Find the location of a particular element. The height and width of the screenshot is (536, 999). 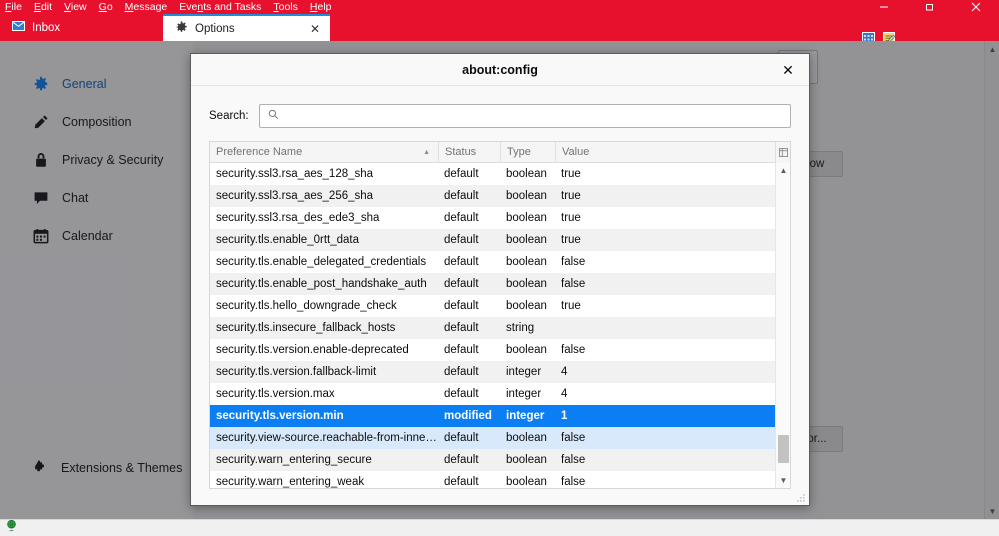

cell-name: security.tls.hello_downgrade_check is located at coordinates (306, 306).